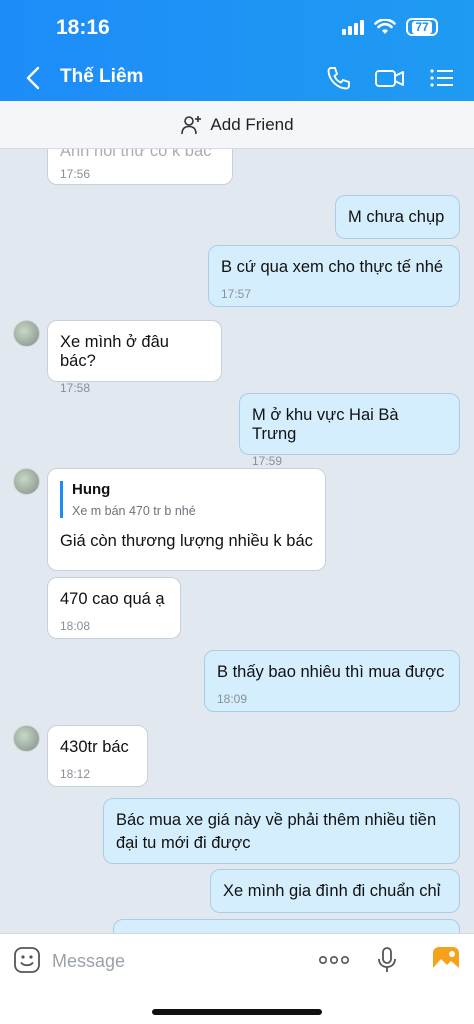 The image size is (474, 1024). I want to click on battery-icon: 77, so click(422, 27).